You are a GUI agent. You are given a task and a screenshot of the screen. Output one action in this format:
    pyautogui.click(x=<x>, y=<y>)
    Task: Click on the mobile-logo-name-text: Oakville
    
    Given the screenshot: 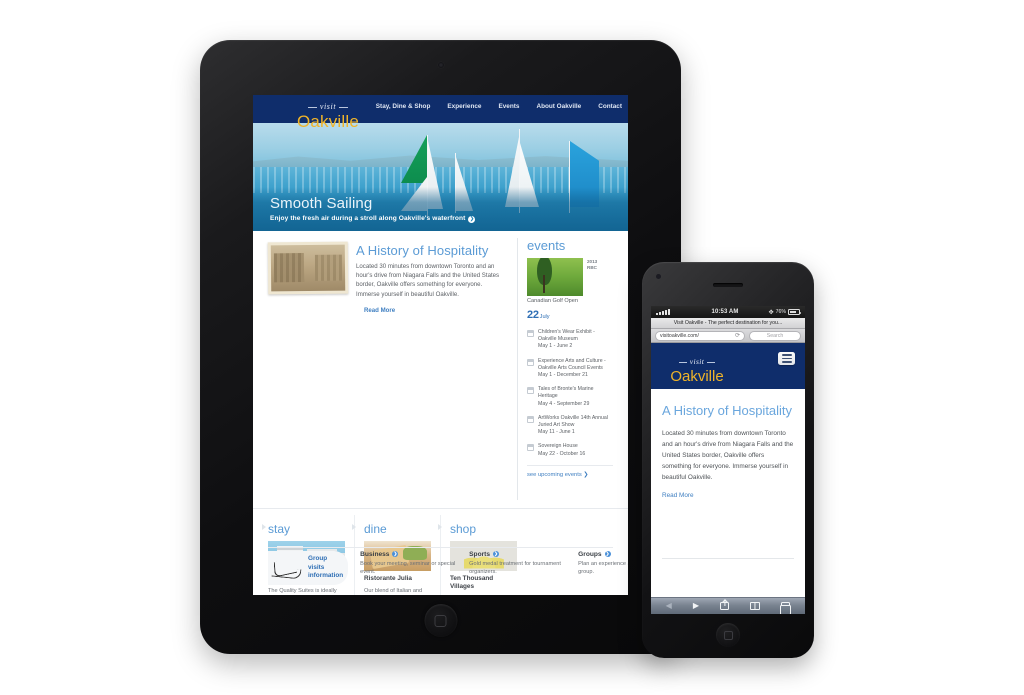 What is the action you would take?
    pyautogui.click(x=697, y=376)
    